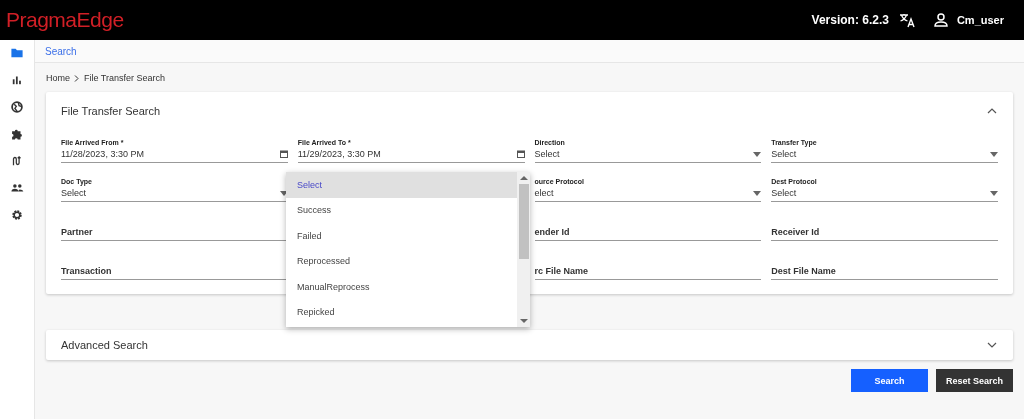  What do you see at coordinates (529, 345) in the screenshot?
I see `advanced-search-panel: Advanced Search` at bounding box center [529, 345].